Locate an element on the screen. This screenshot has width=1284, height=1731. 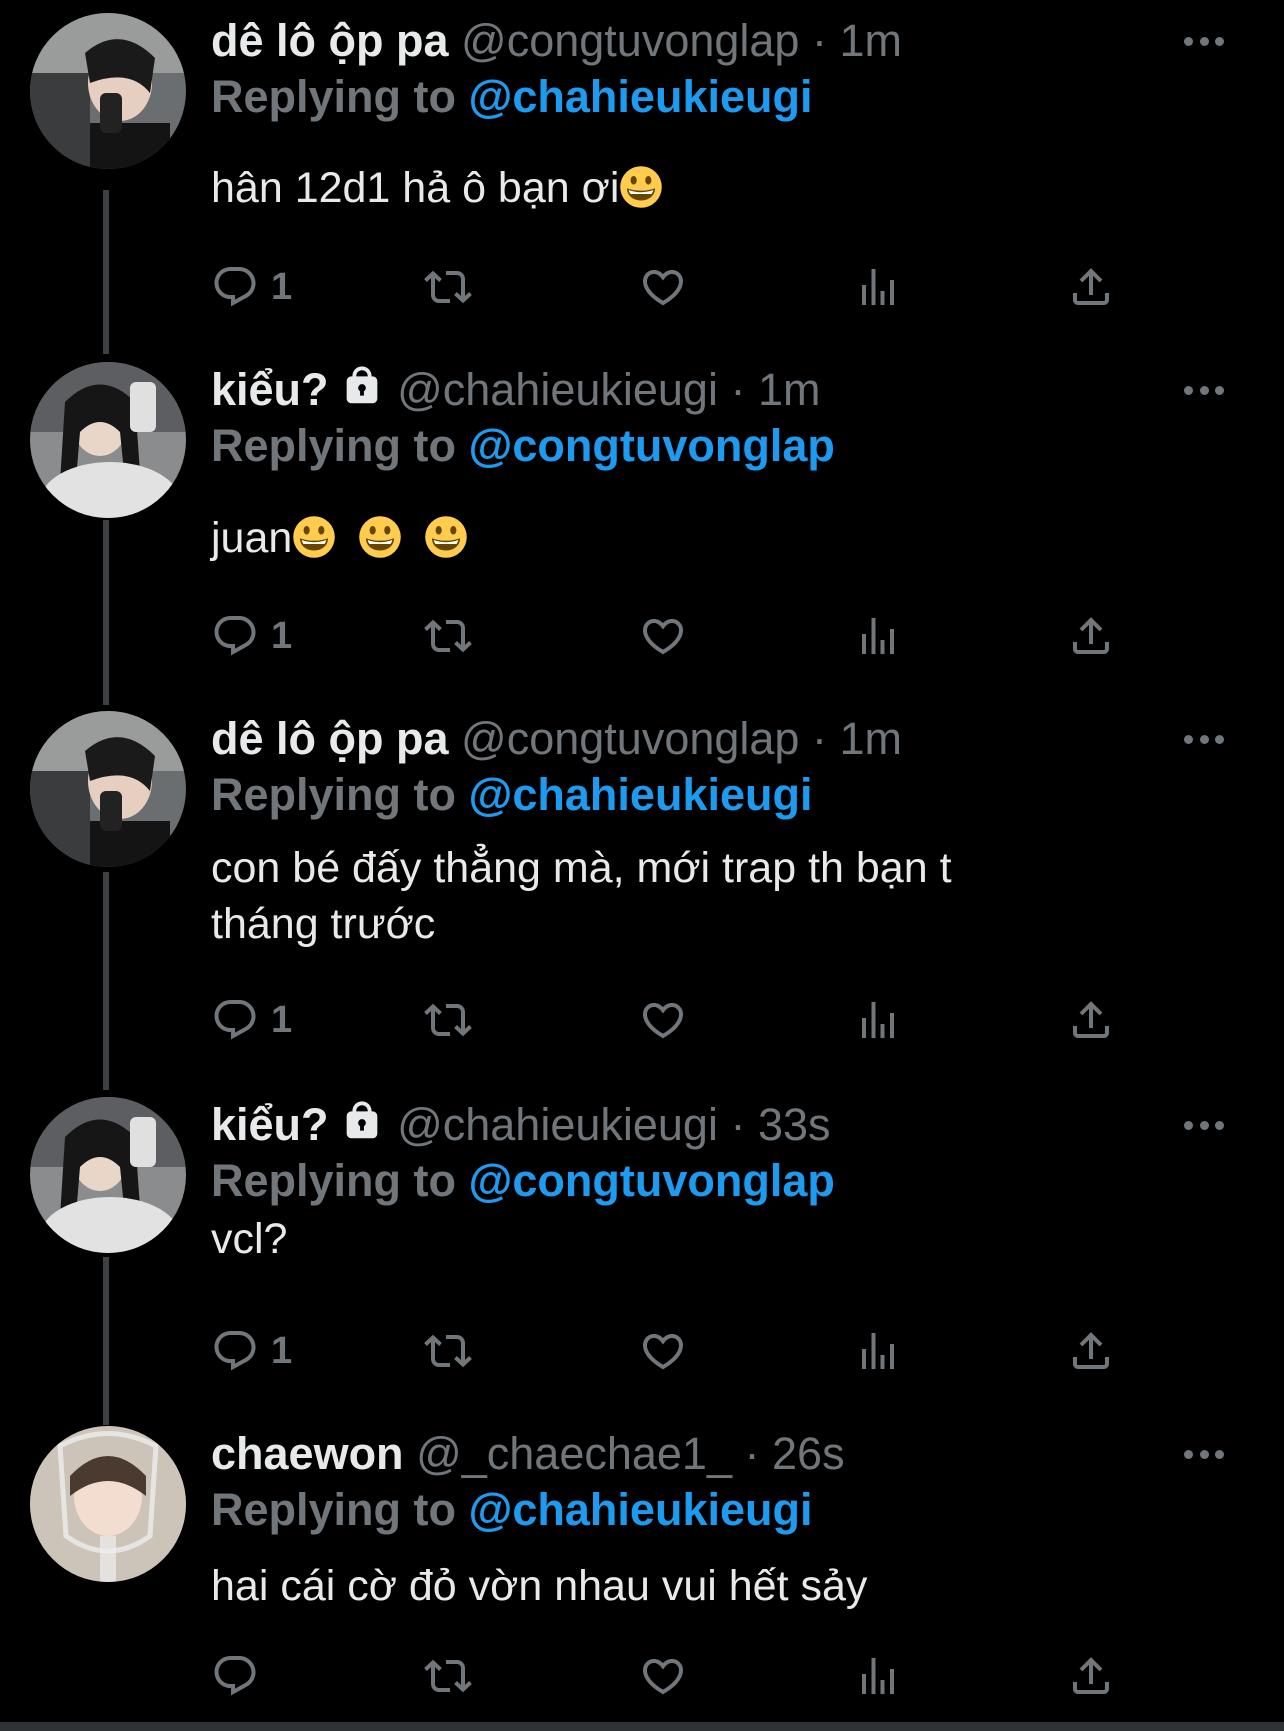
tweet-text-content: hai cái cờ đỏ vờn nhau vui hết sảy is located at coordinates (539, 1586).